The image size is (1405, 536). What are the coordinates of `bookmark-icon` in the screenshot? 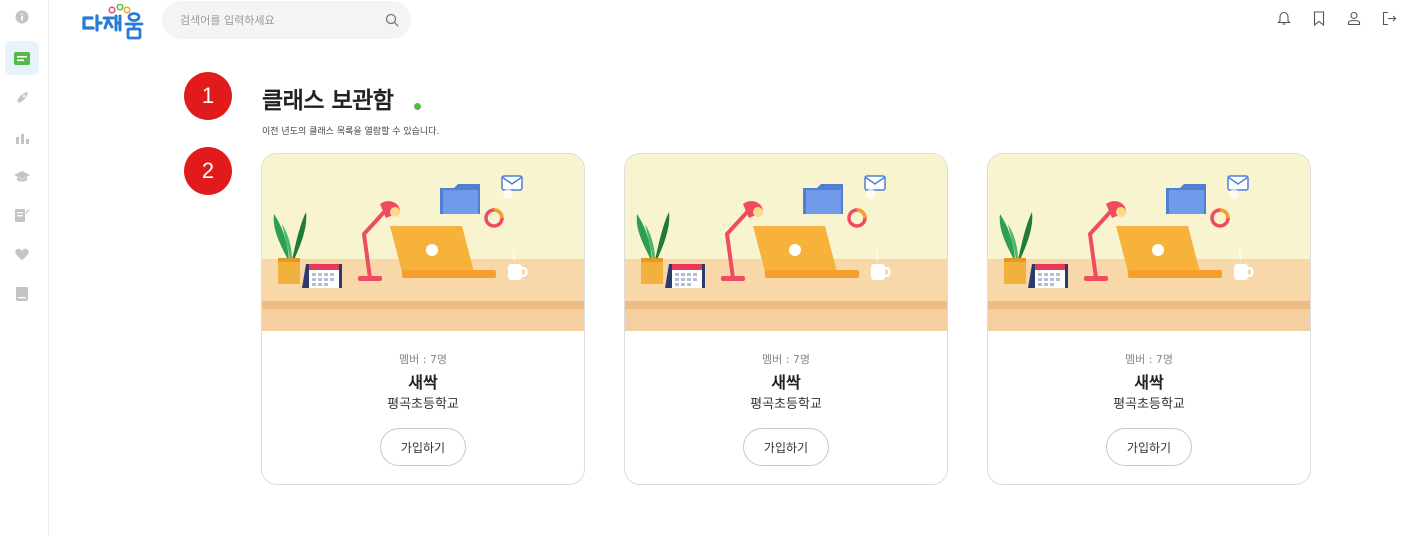 It's located at (1319, 18).